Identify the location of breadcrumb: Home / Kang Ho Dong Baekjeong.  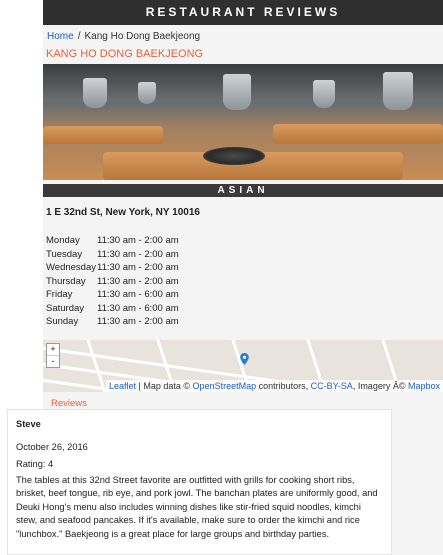
(243, 35).